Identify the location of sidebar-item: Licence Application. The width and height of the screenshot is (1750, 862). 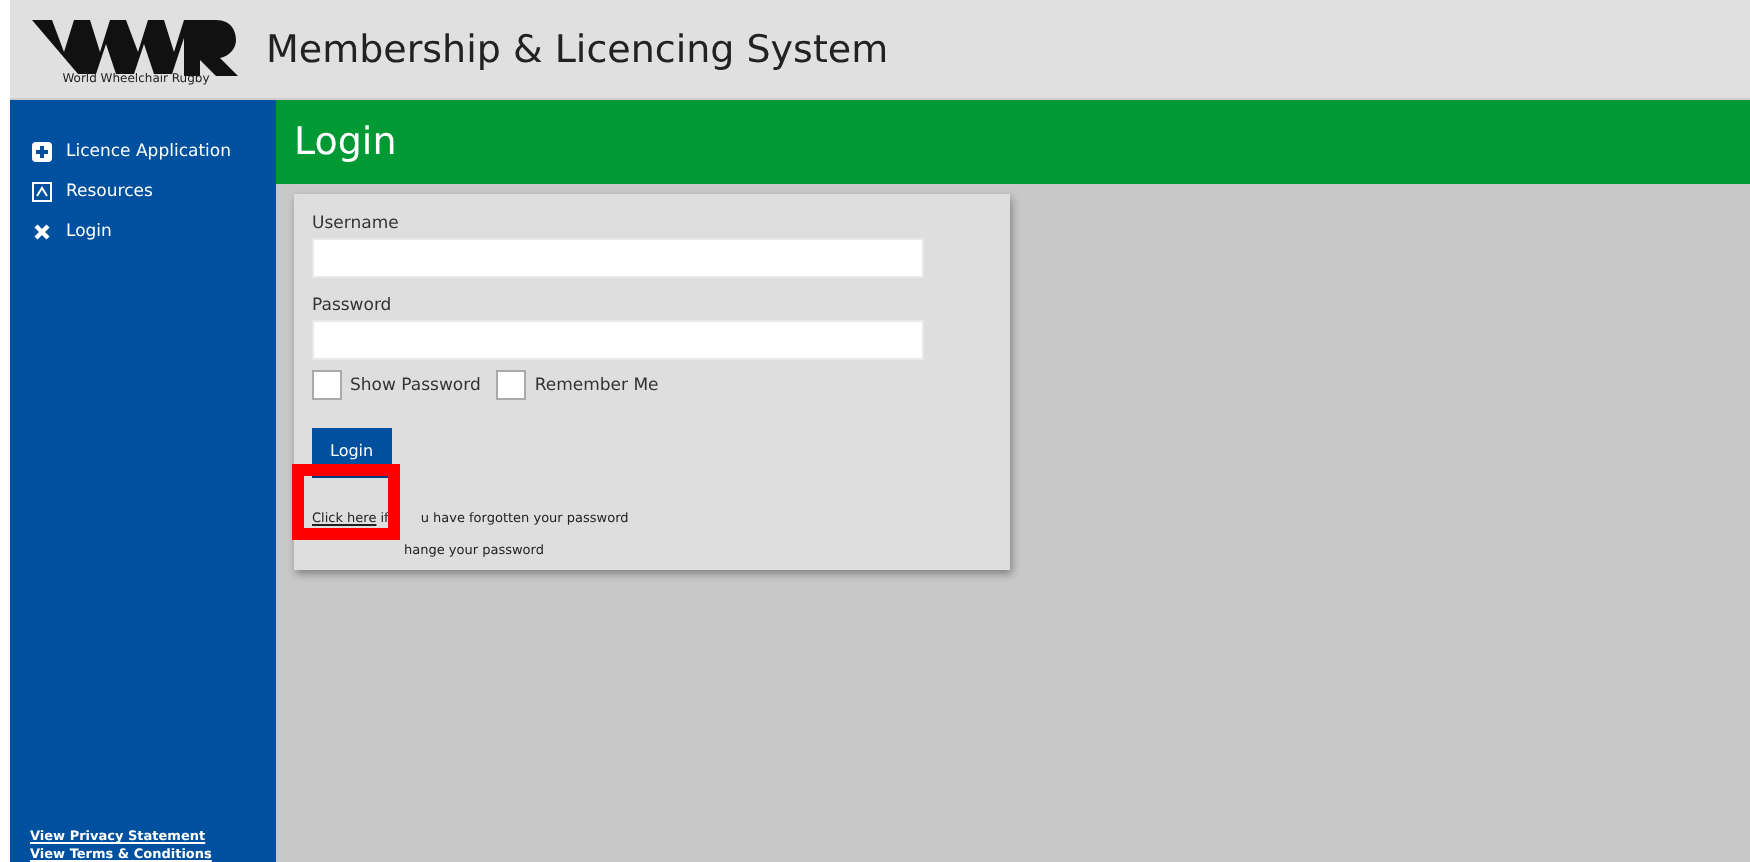
(148, 152).